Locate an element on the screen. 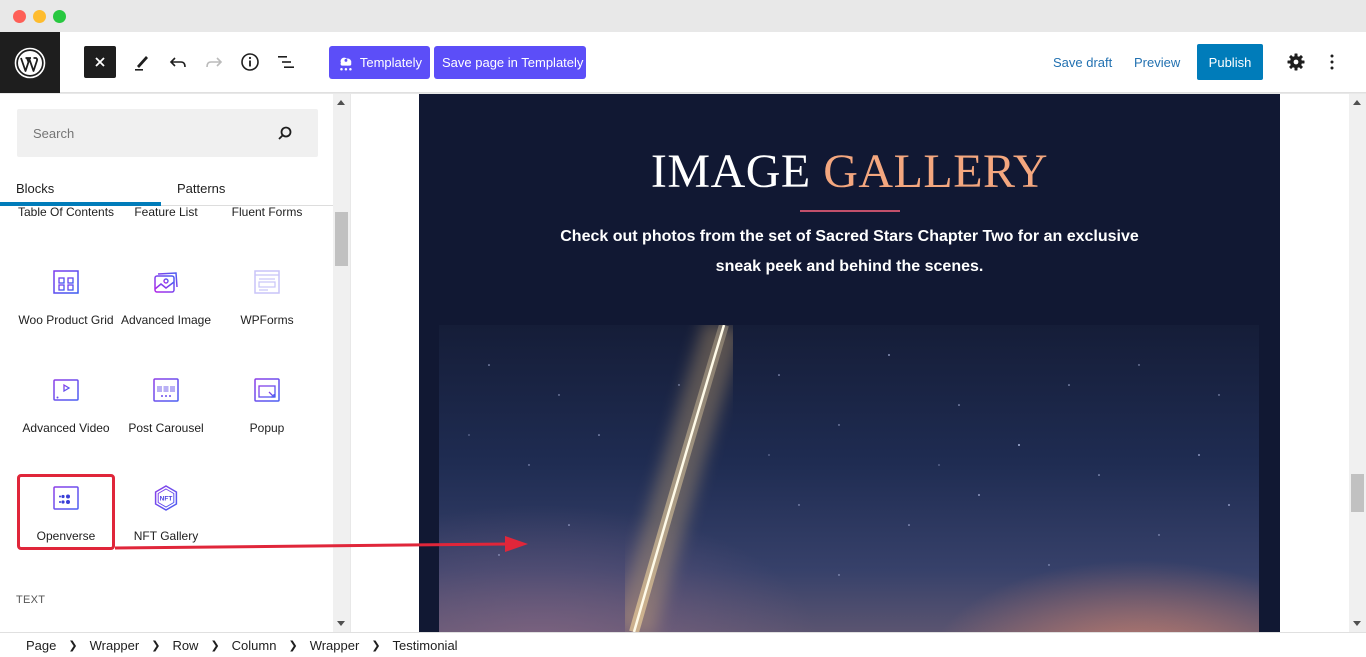 The height and width of the screenshot is (657, 1366). block-wpforms: WPForms is located at coordinates (267, 296).